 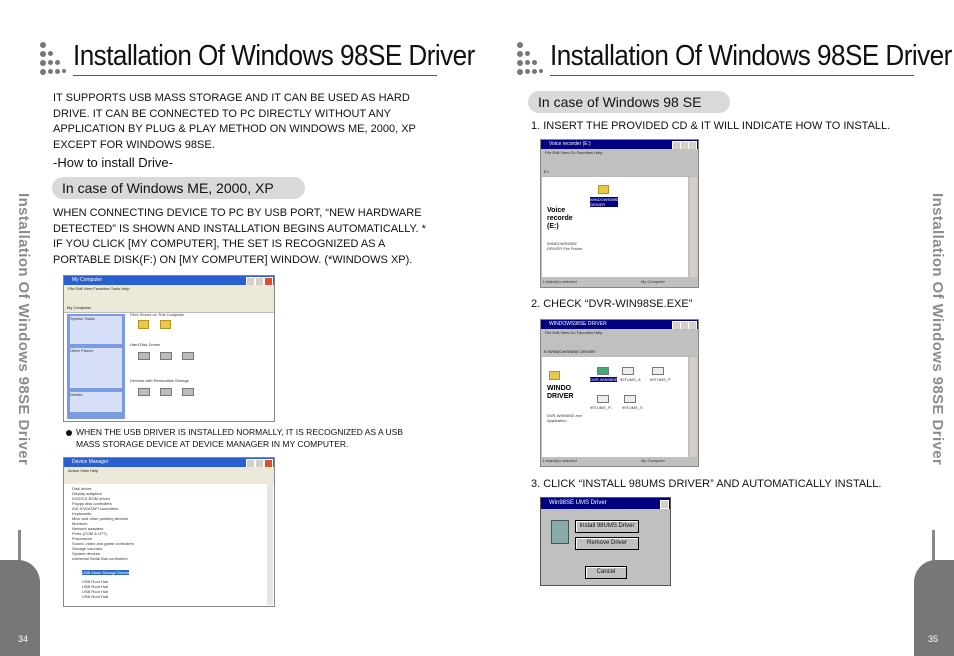 What do you see at coordinates (169, 470) in the screenshot?
I see `menu-bar: Action View Help` at bounding box center [169, 470].